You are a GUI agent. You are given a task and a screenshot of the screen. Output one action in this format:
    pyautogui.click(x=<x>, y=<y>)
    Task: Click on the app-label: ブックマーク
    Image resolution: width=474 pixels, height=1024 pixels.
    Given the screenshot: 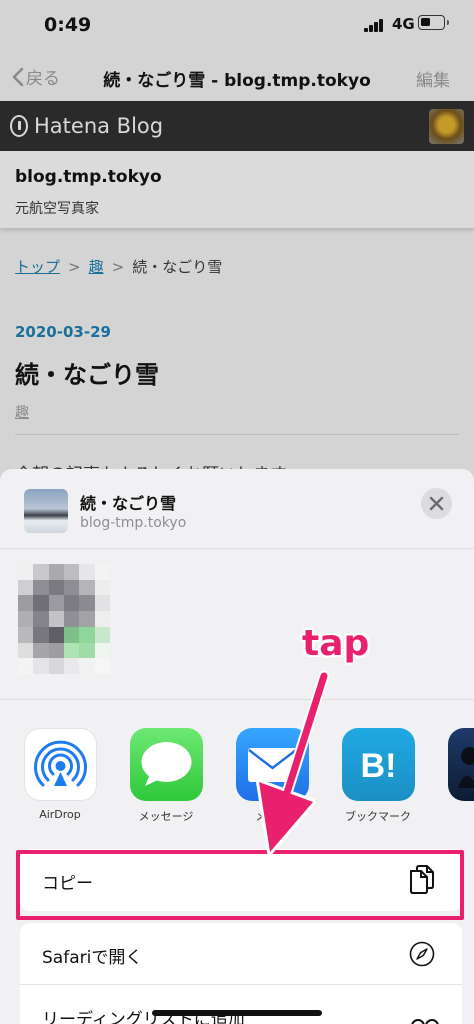 What is the action you would take?
    pyautogui.click(x=378, y=816)
    